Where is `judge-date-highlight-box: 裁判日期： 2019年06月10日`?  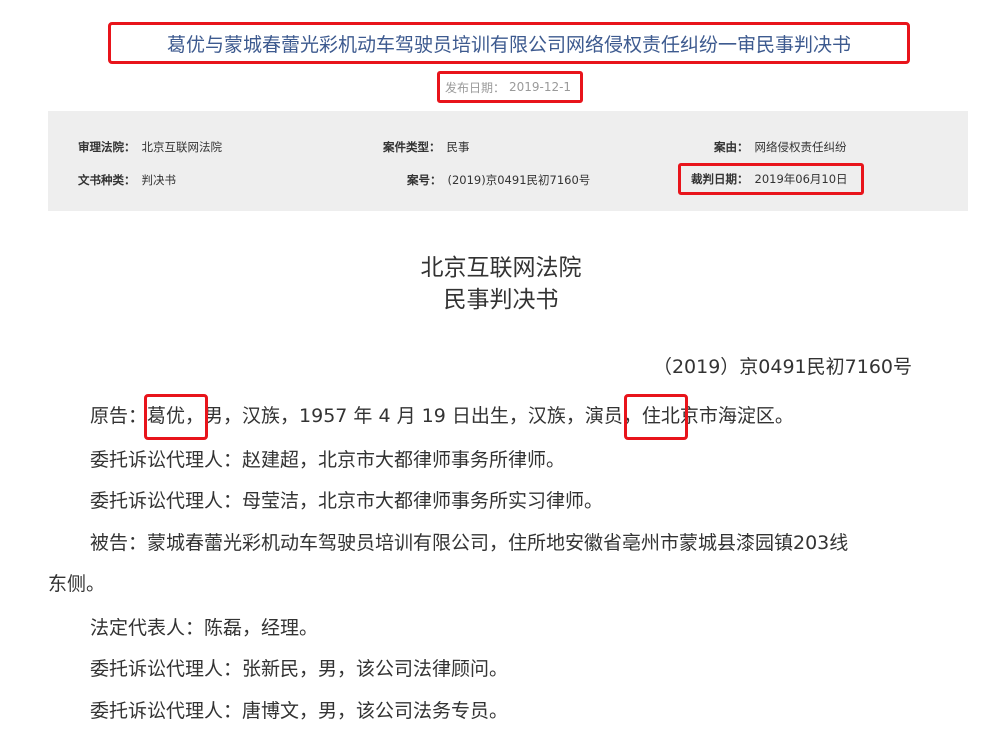 judge-date-highlight-box: 裁判日期： 2019年06月10日 is located at coordinates (771, 179).